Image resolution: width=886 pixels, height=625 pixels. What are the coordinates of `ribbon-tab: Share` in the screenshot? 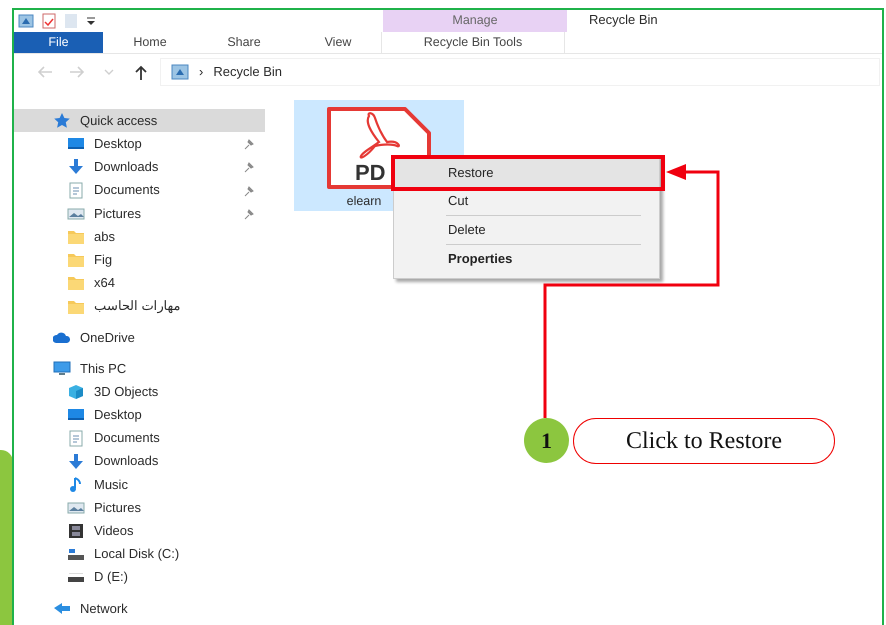 It's located at (244, 42).